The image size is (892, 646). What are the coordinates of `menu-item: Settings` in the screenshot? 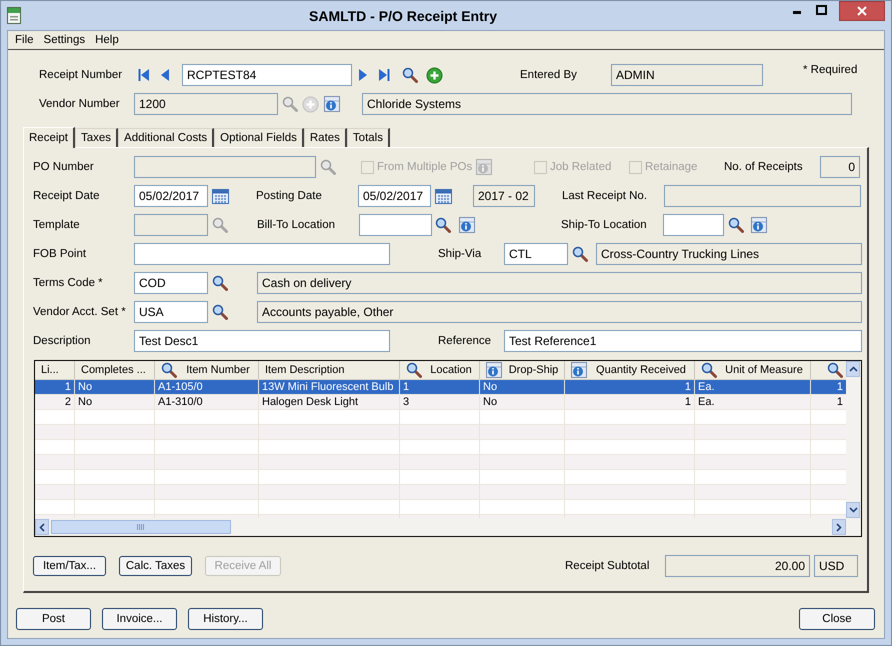 It's located at (64, 40).